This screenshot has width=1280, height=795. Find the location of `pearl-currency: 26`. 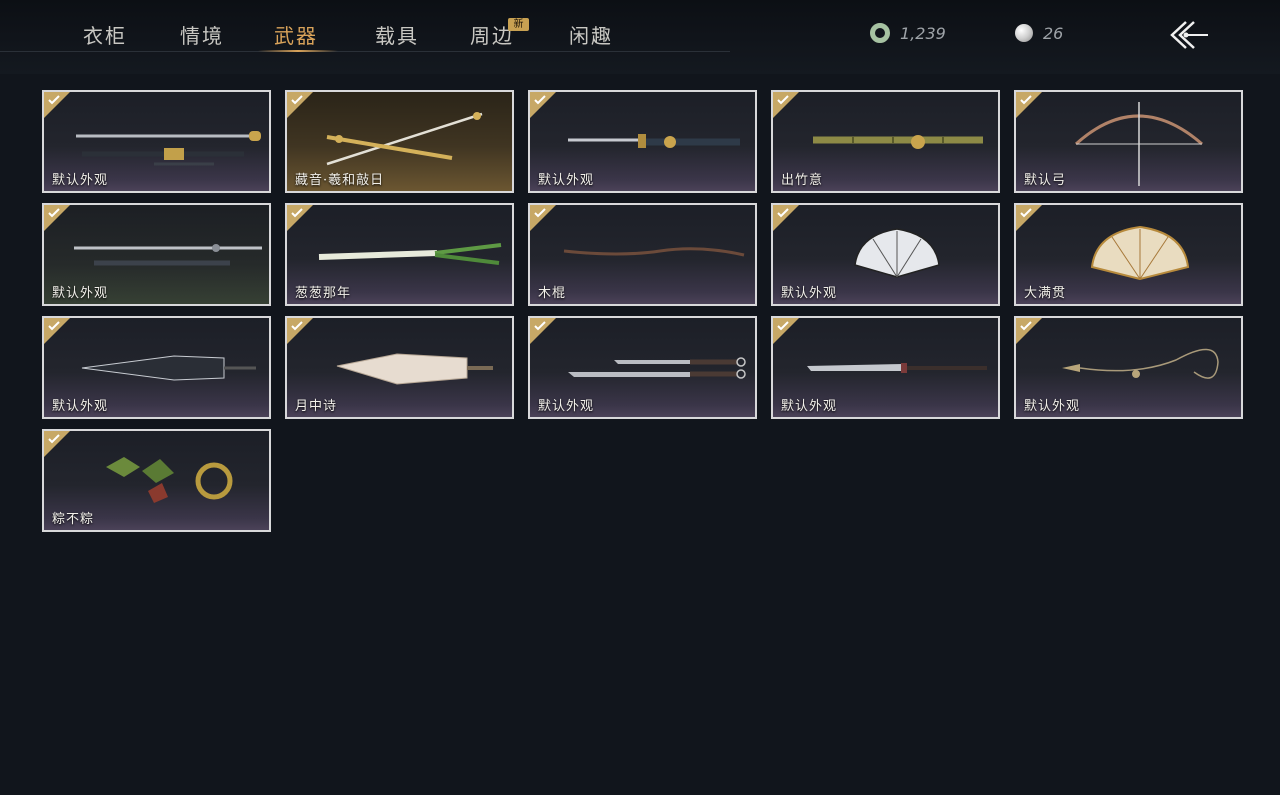

pearl-currency: 26 is located at coordinates (1039, 33).